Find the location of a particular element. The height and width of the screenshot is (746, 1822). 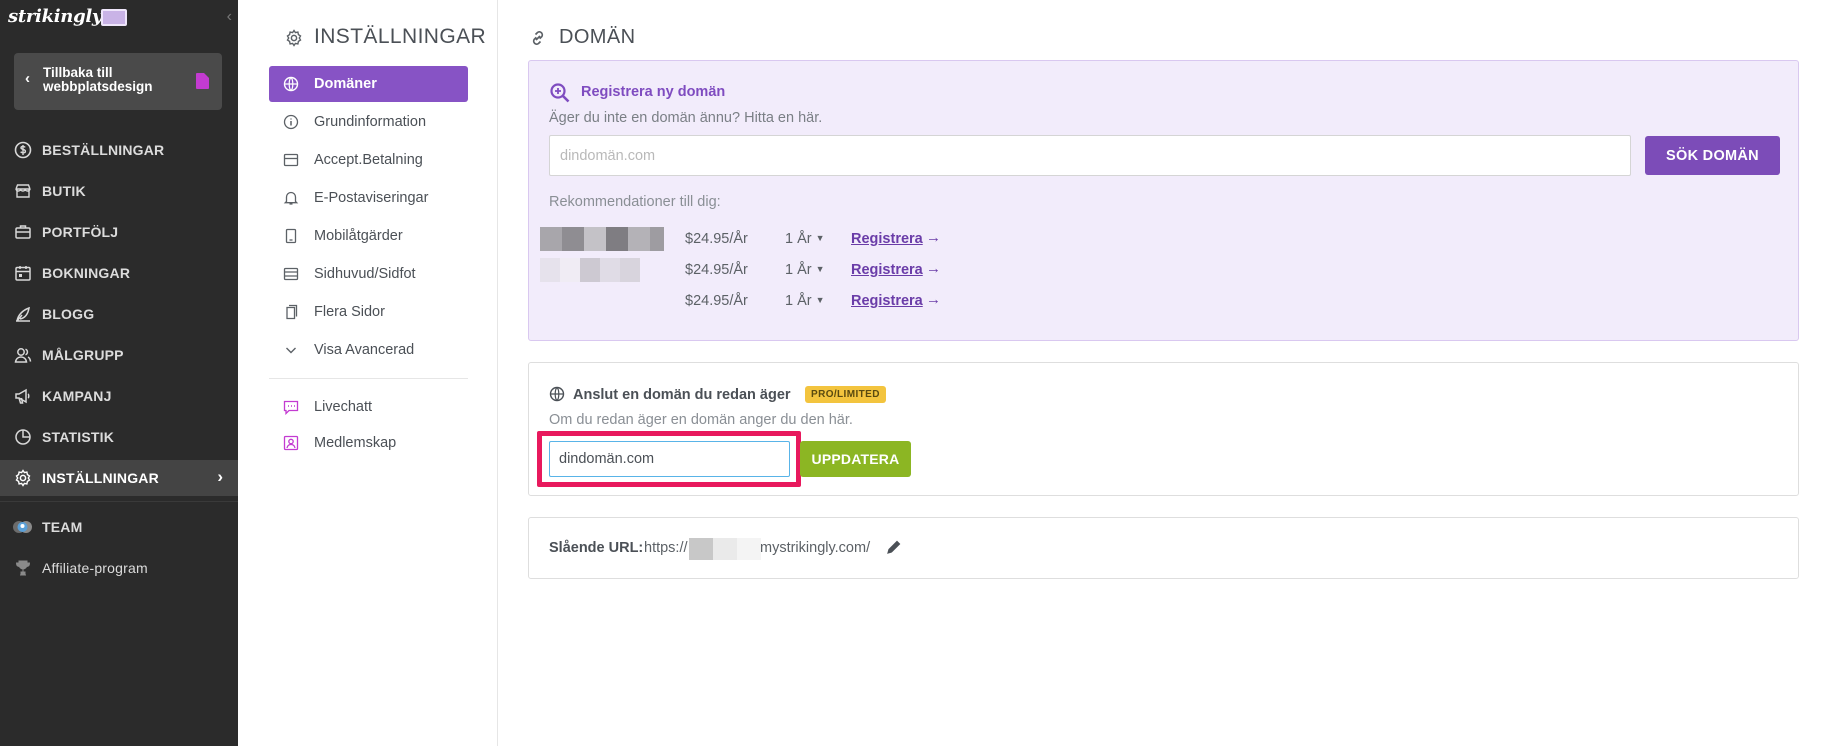

nav-item-orders: BESTÄLLNINGAR is located at coordinates (119, 150).